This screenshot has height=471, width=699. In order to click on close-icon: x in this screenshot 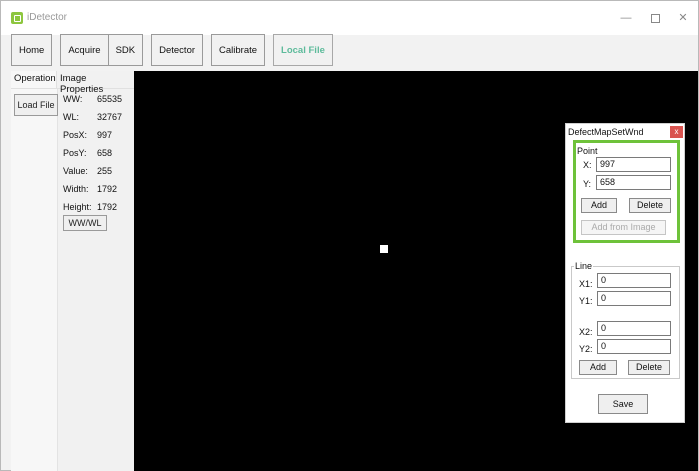, I will do `click(676, 132)`.